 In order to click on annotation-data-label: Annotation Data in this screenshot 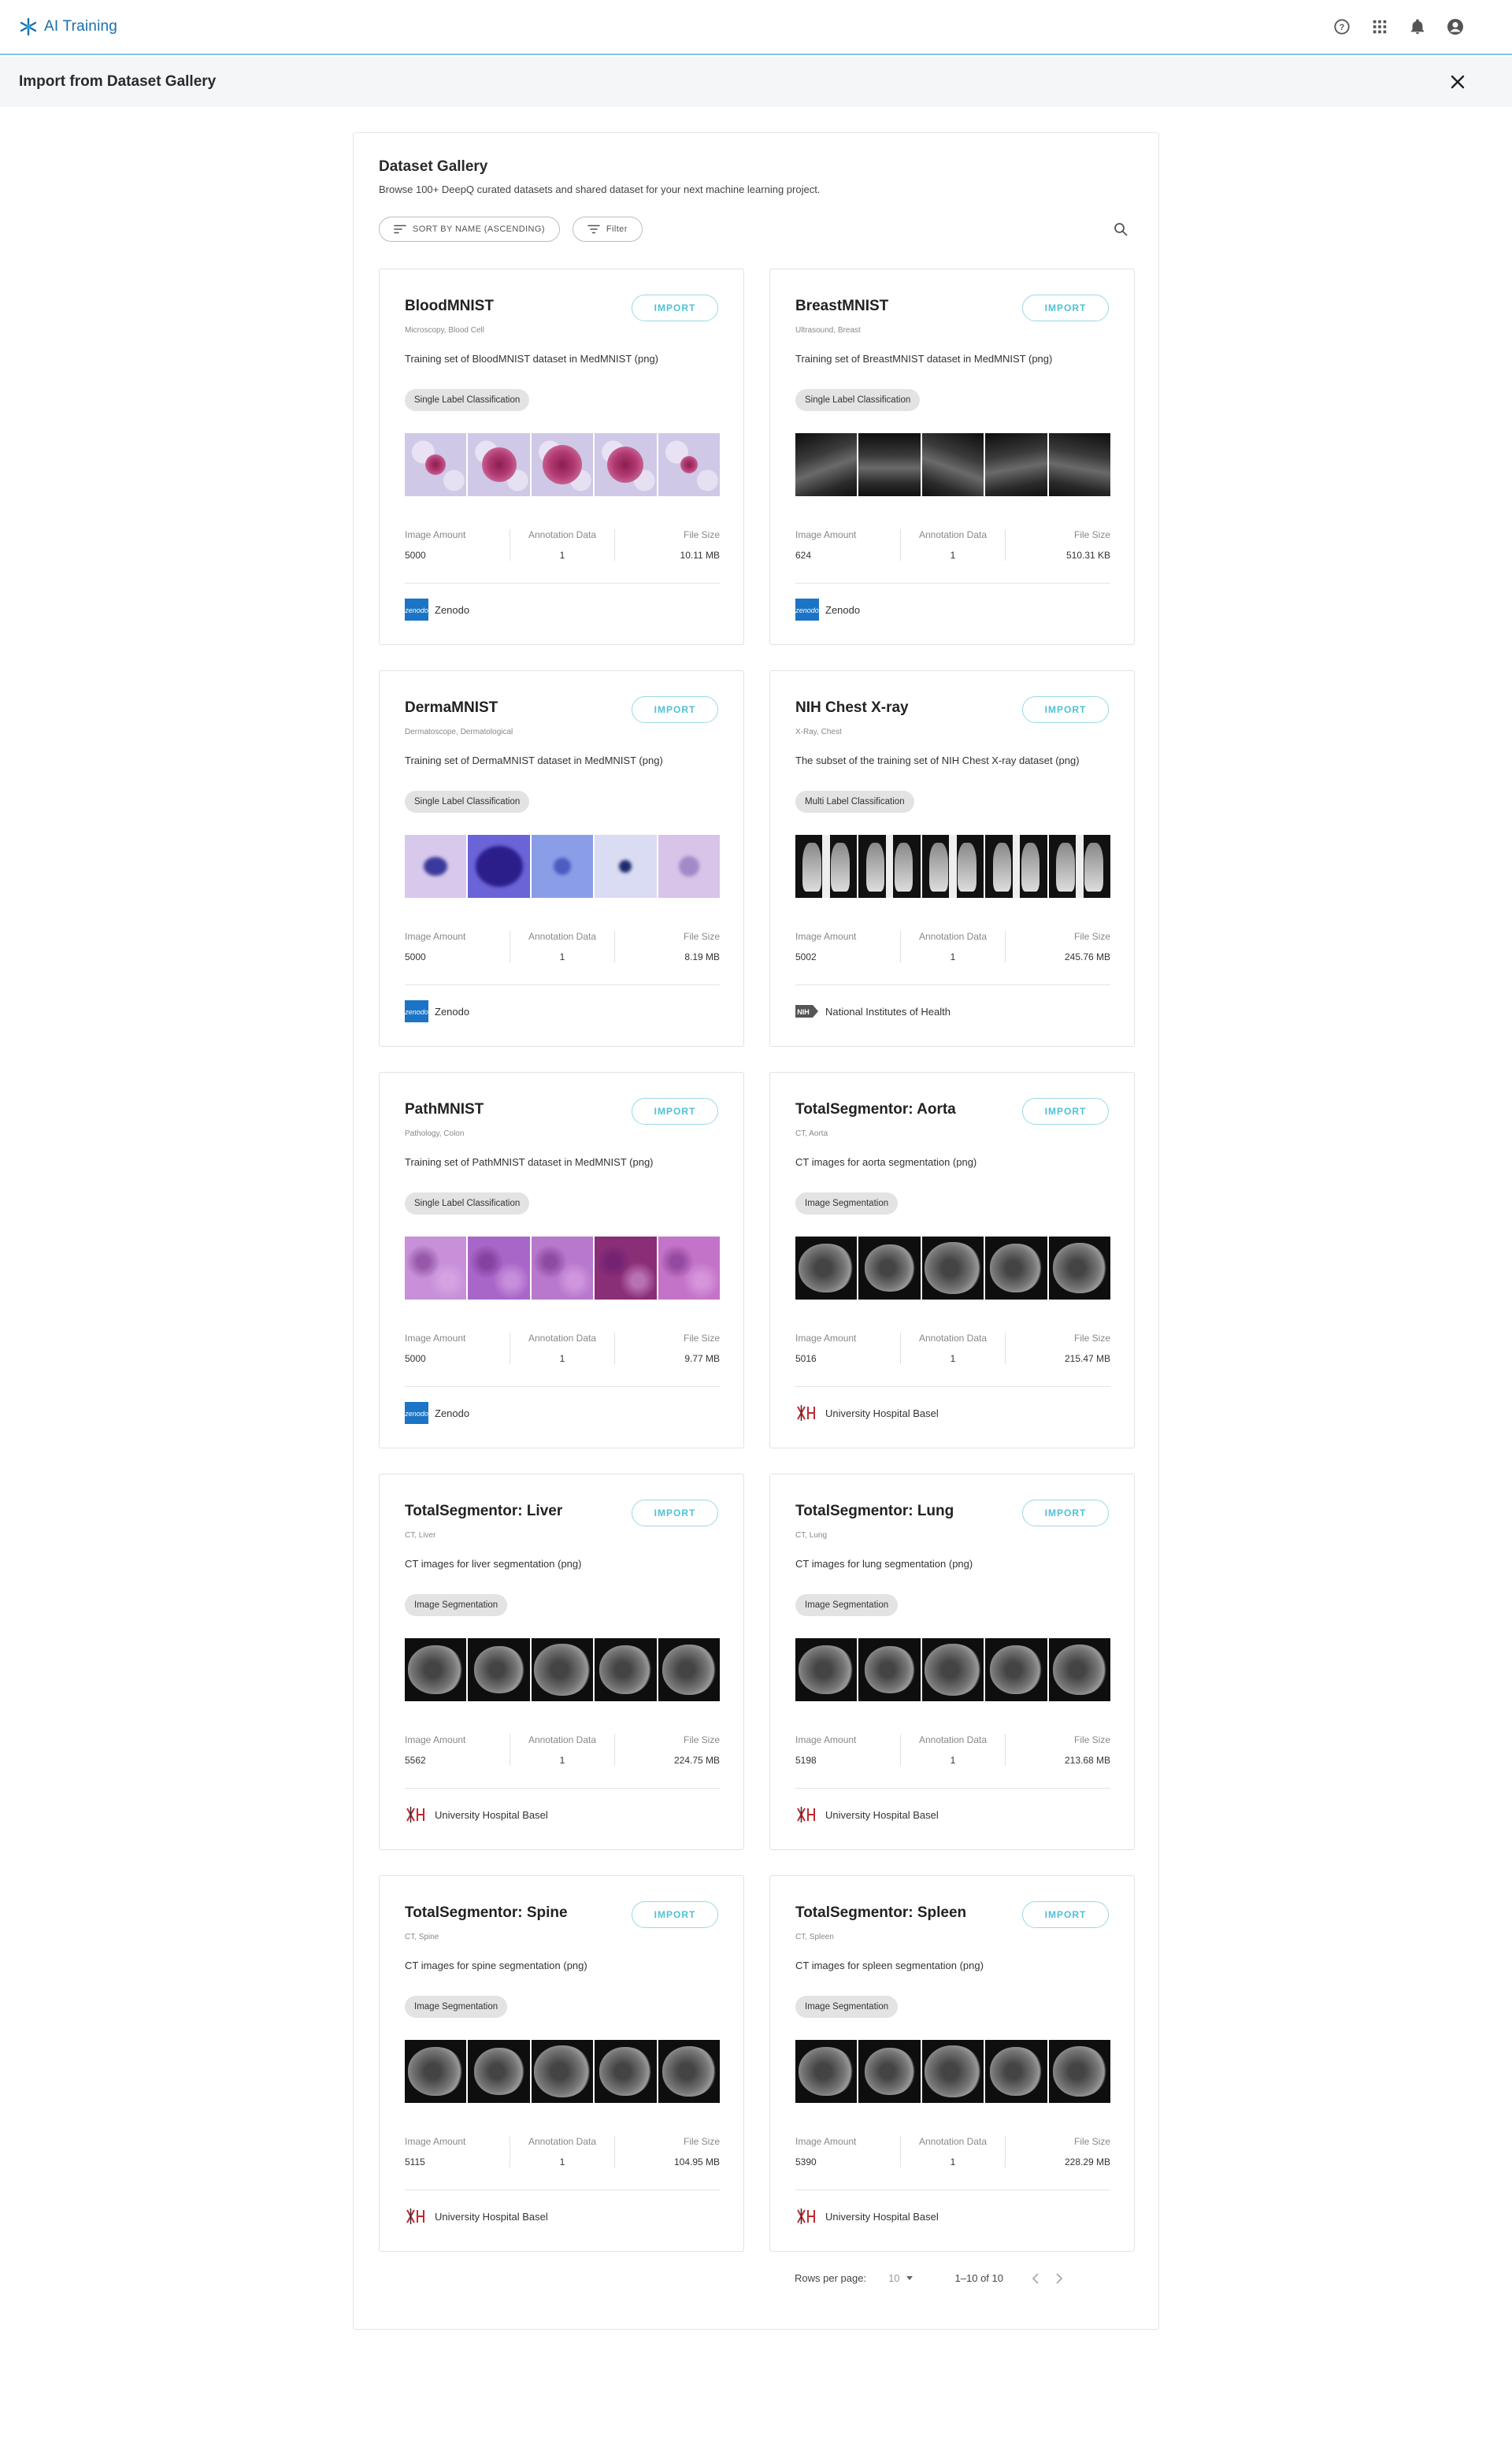, I will do `click(562, 2141)`.